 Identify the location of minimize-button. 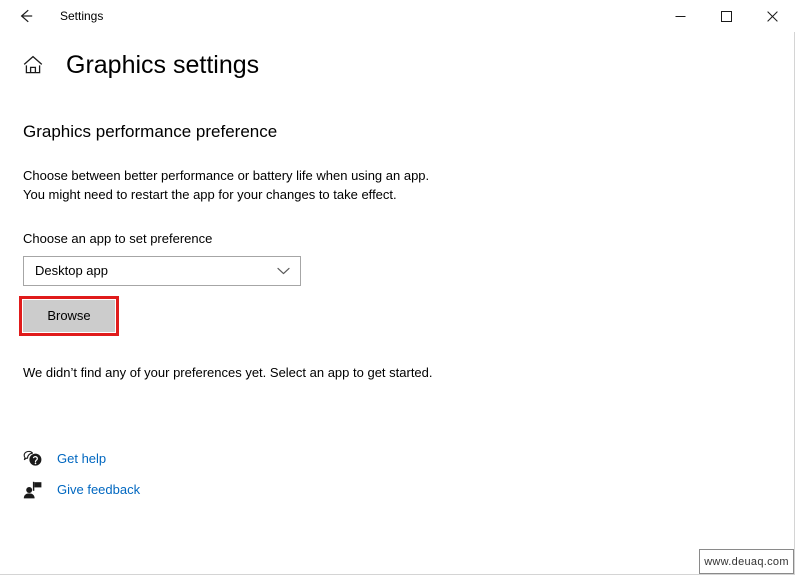
(680, 16).